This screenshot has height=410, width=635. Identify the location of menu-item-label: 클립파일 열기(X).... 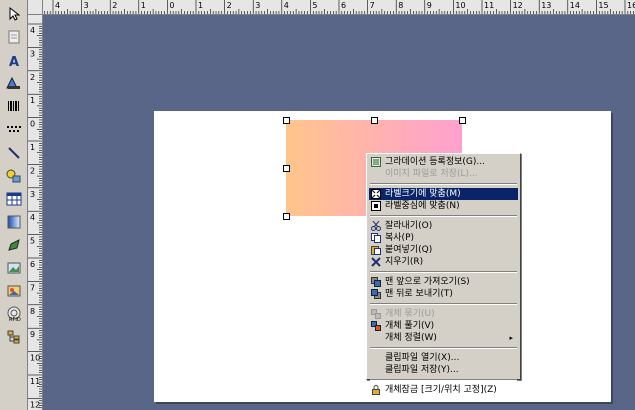
(422, 358).